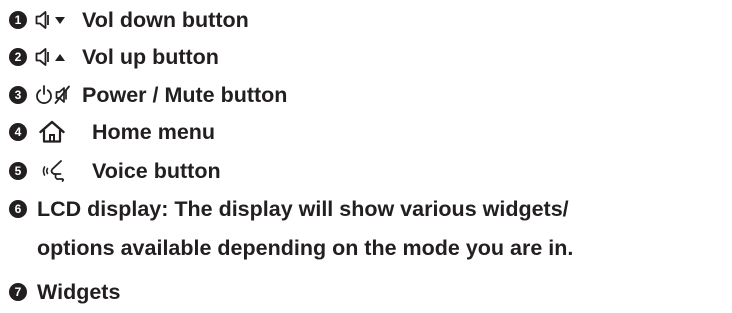 The height and width of the screenshot is (313, 732). I want to click on legend-item-power-mute: 3 Power / Mute button, so click(148, 95).